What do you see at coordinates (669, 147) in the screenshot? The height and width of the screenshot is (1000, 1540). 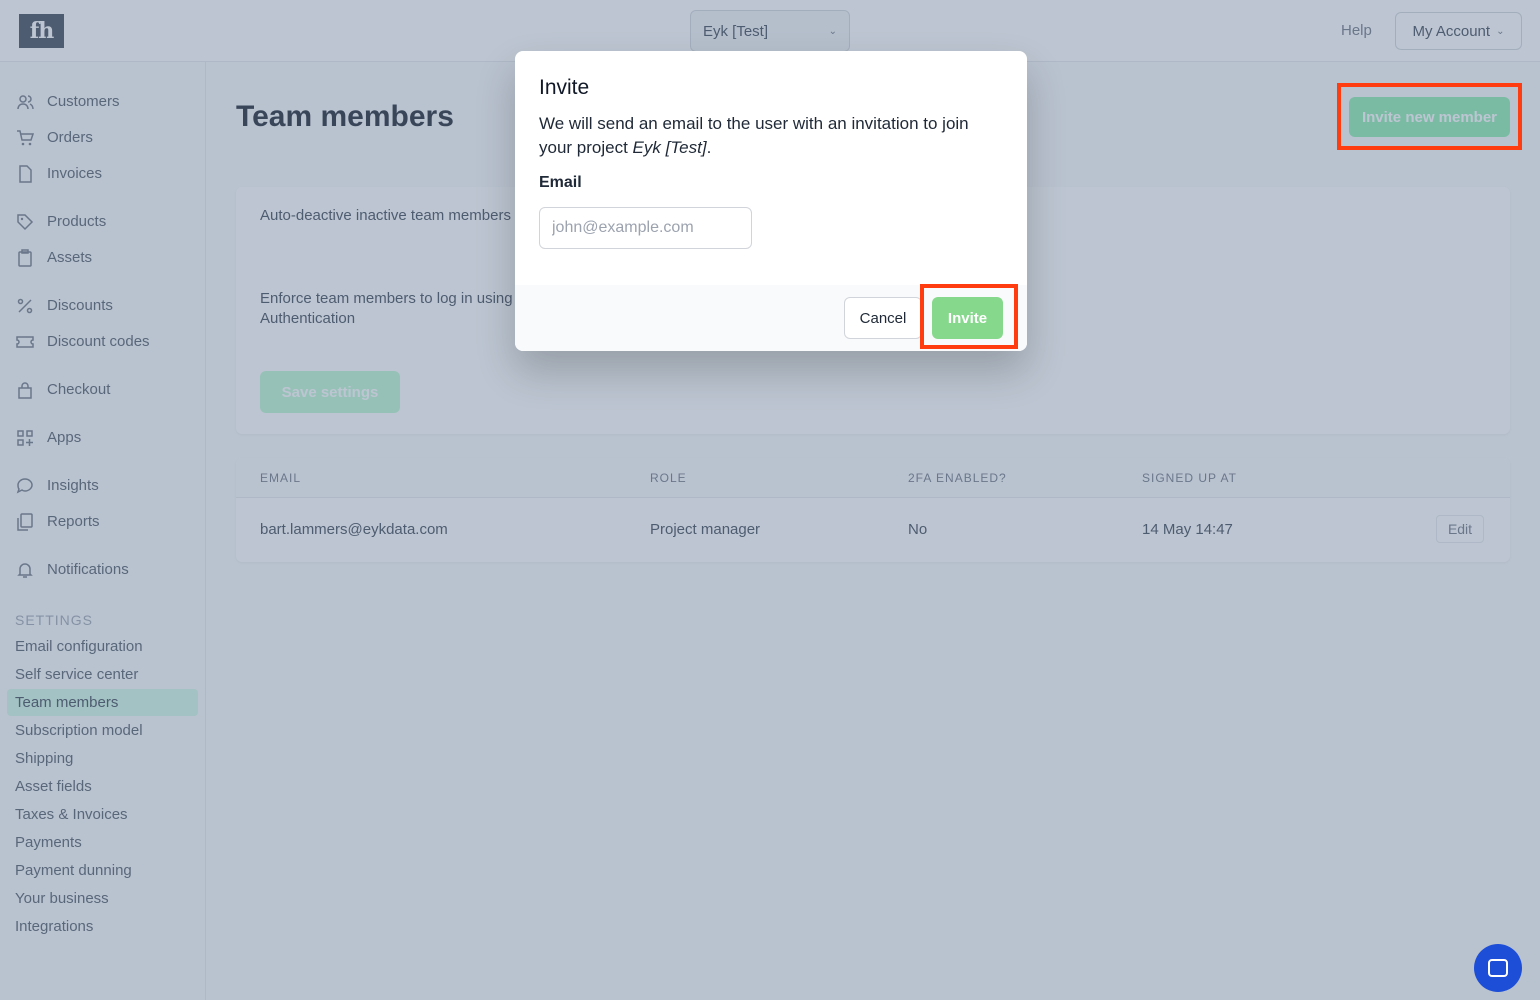 I see `modal-project-name: Eyk [Test]` at bounding box center [669, 147].